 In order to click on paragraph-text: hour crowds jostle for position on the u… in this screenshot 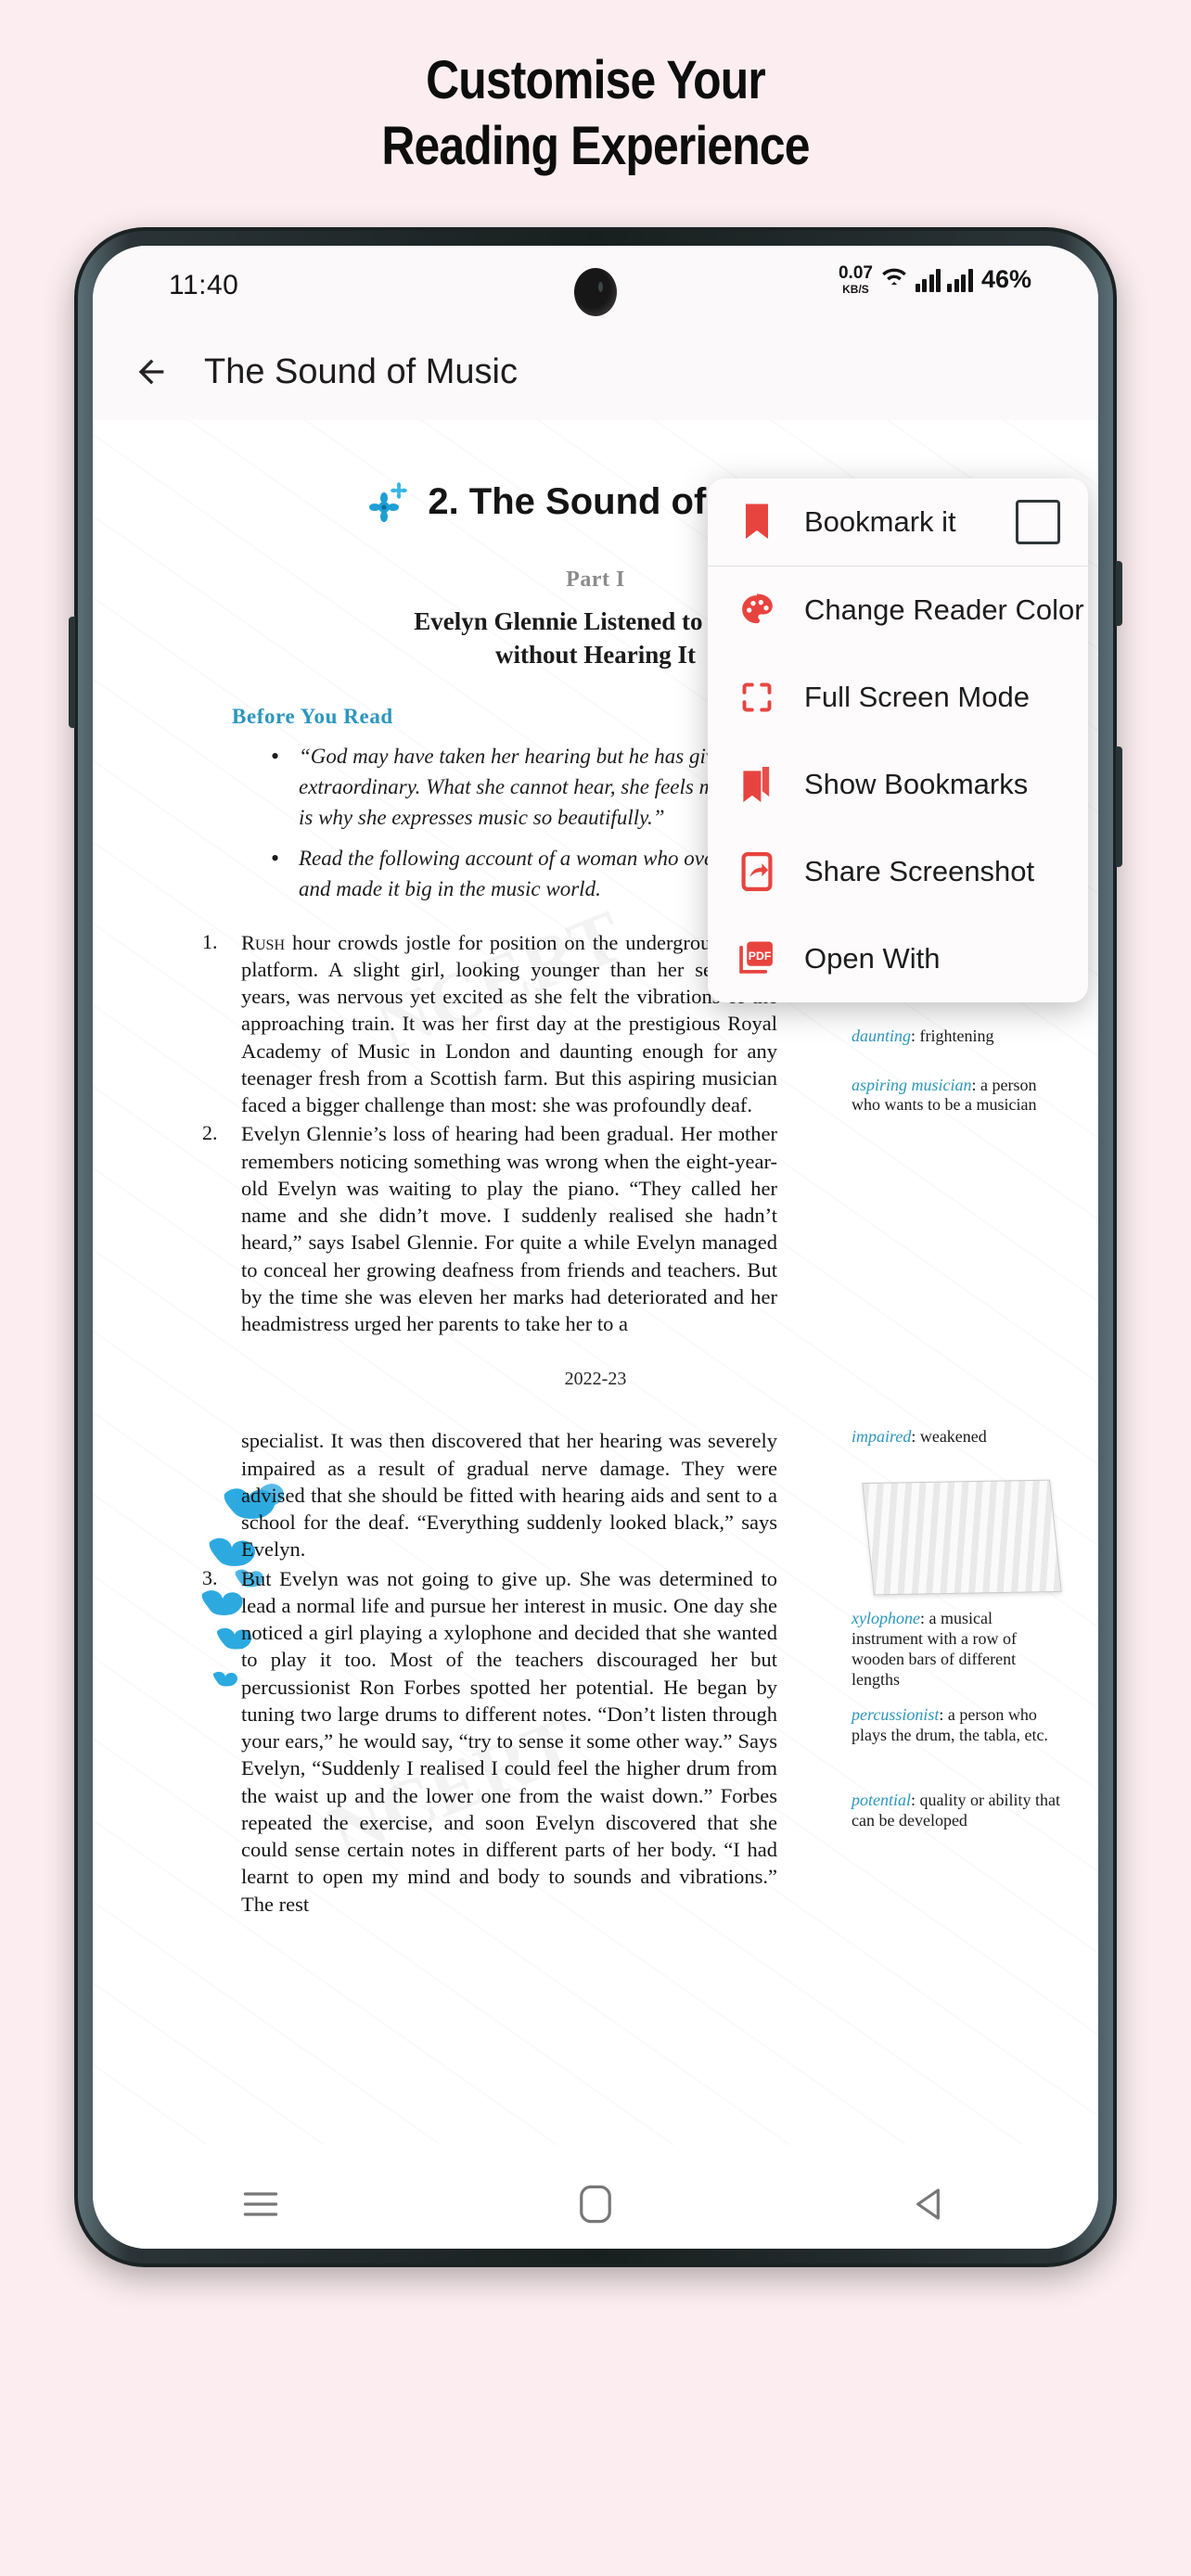, I will do `click(509, 1024)`.